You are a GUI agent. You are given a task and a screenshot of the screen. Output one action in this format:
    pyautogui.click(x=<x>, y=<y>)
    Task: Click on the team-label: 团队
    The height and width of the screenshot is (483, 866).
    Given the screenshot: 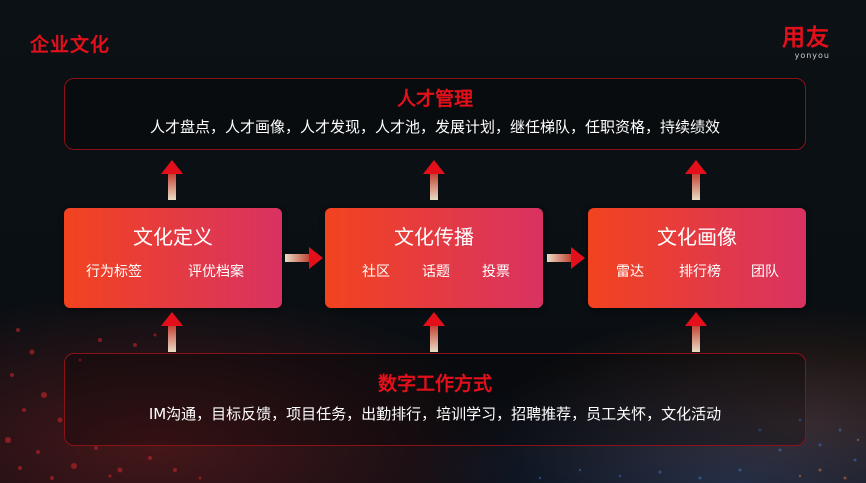 What is the action you would take?
    pyautogui.click(x=765, y=272)
    